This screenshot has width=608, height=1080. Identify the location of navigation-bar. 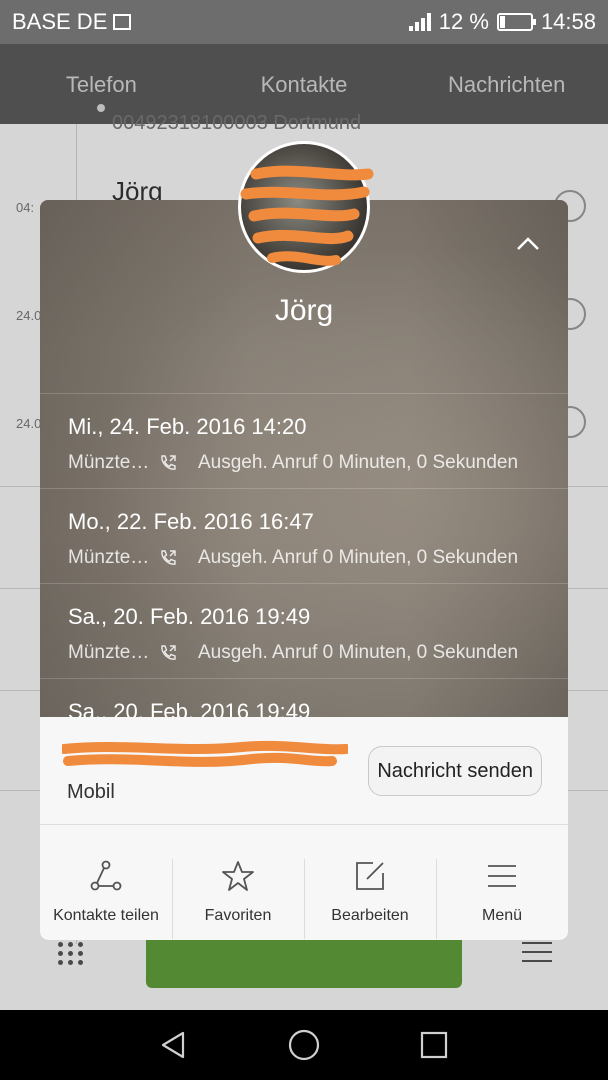
(304, 1045).